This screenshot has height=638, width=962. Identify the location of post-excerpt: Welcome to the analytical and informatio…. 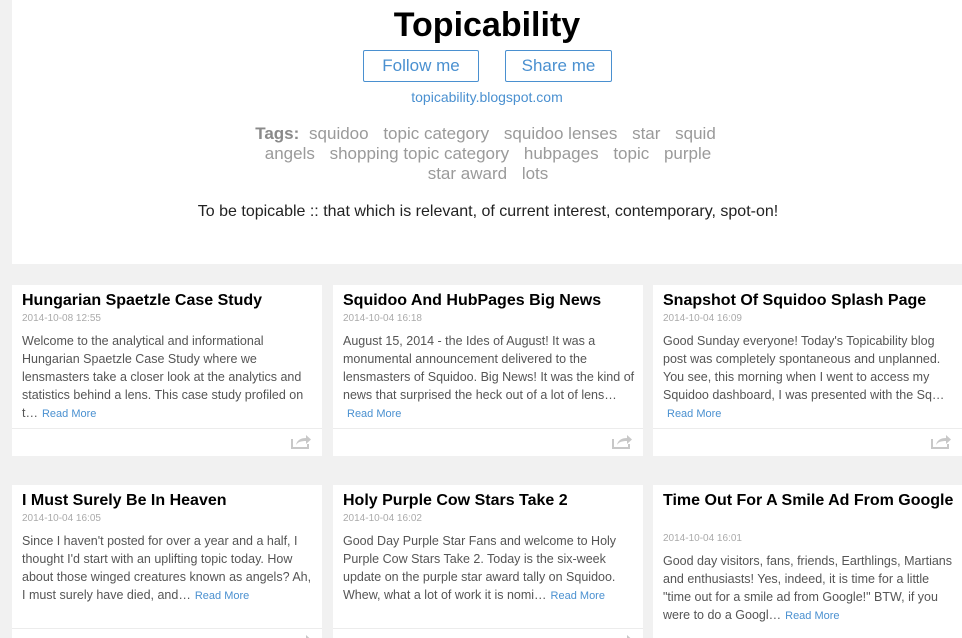
(169, 377).